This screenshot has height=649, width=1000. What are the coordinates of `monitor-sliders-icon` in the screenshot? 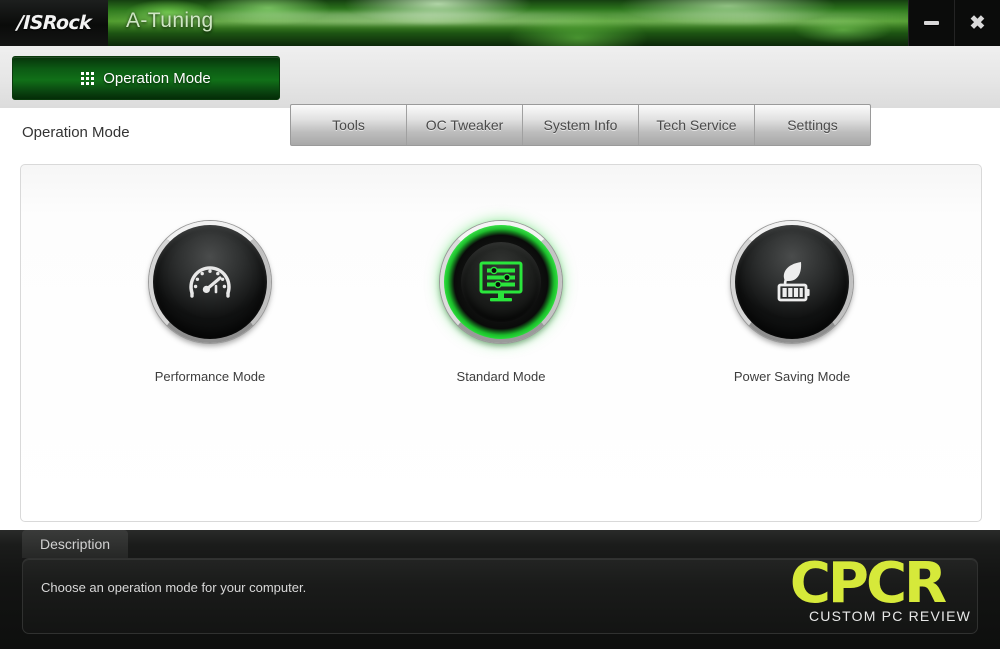 It's located at (501, 281).